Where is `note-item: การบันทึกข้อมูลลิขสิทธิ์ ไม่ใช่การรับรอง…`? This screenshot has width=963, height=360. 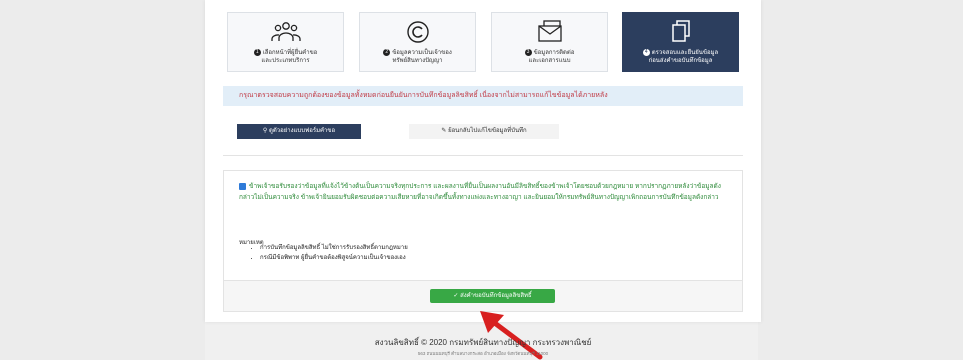 note-item: การบันทึกข้อมูลลิขสิทธิ์ ไม่ใช่การรับรอง… is located at coordinates (334, 248).